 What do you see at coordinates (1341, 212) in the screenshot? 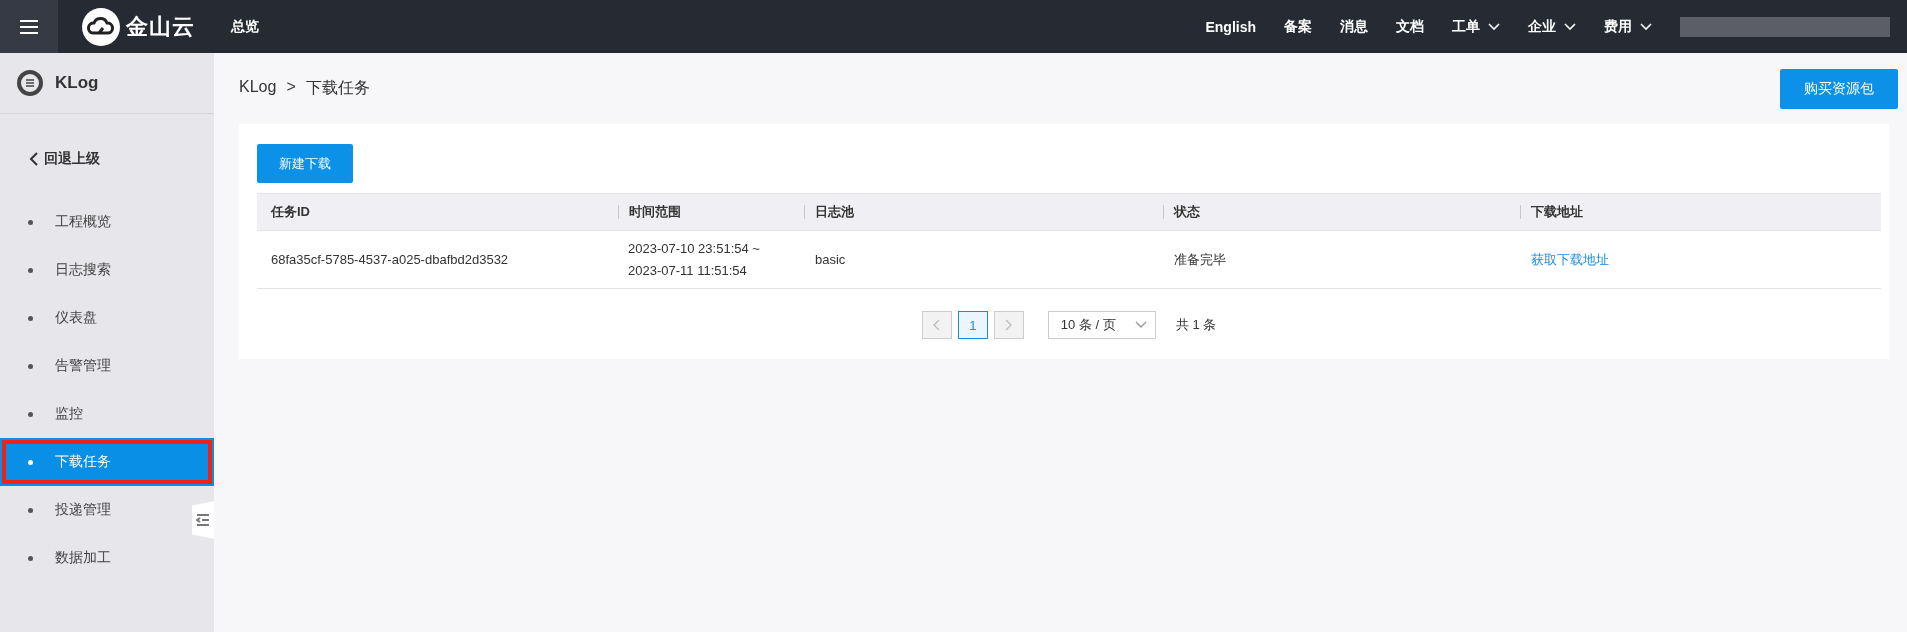
I see `column-header: 状态` at bounding box center [1341, 212].